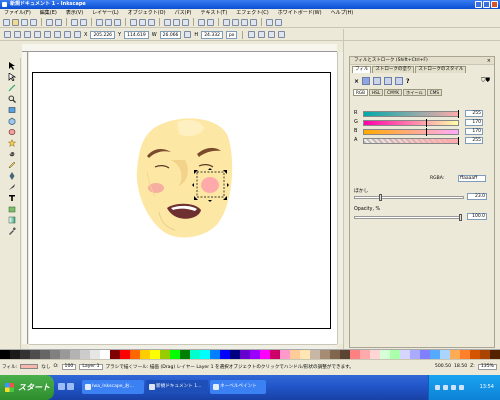 The image size is (500, 400). I want to click on open-file-icon, so click(15, 22).